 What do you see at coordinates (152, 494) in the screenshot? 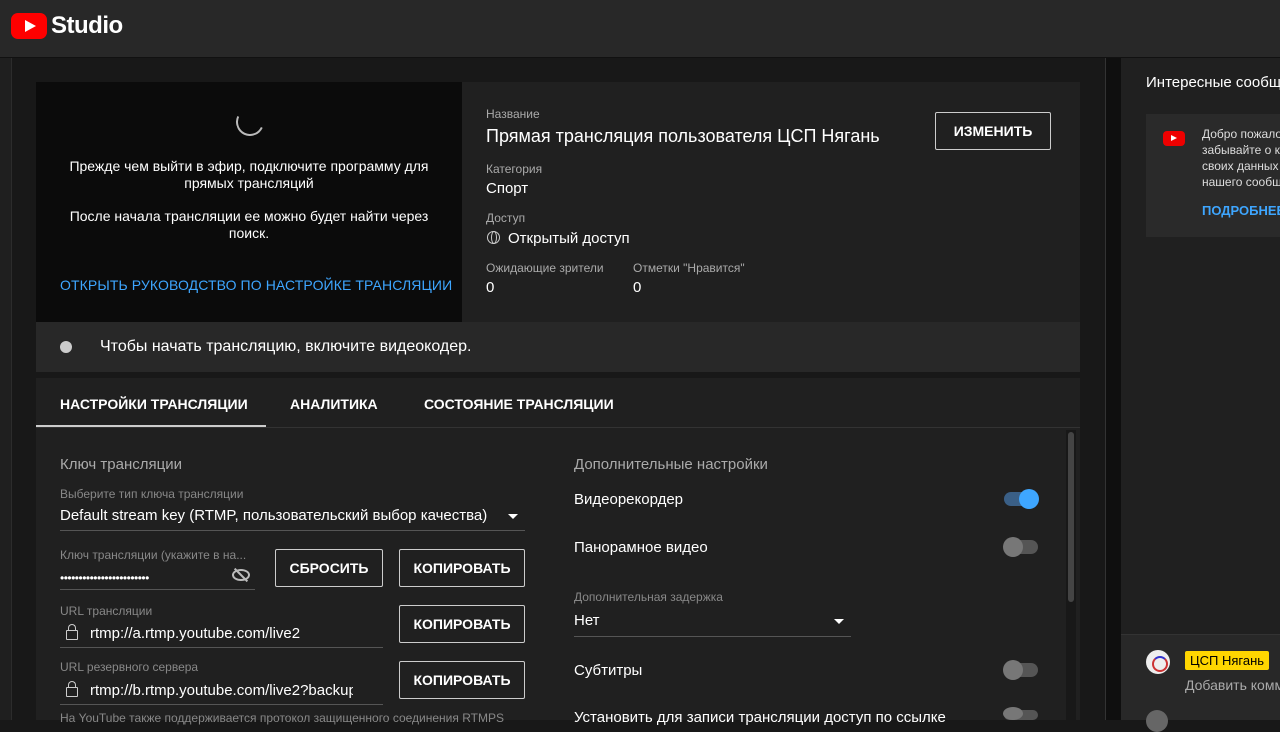
I see `key-type-label: Выберите тип ключа трансляции` at bounding box center [152, 494].